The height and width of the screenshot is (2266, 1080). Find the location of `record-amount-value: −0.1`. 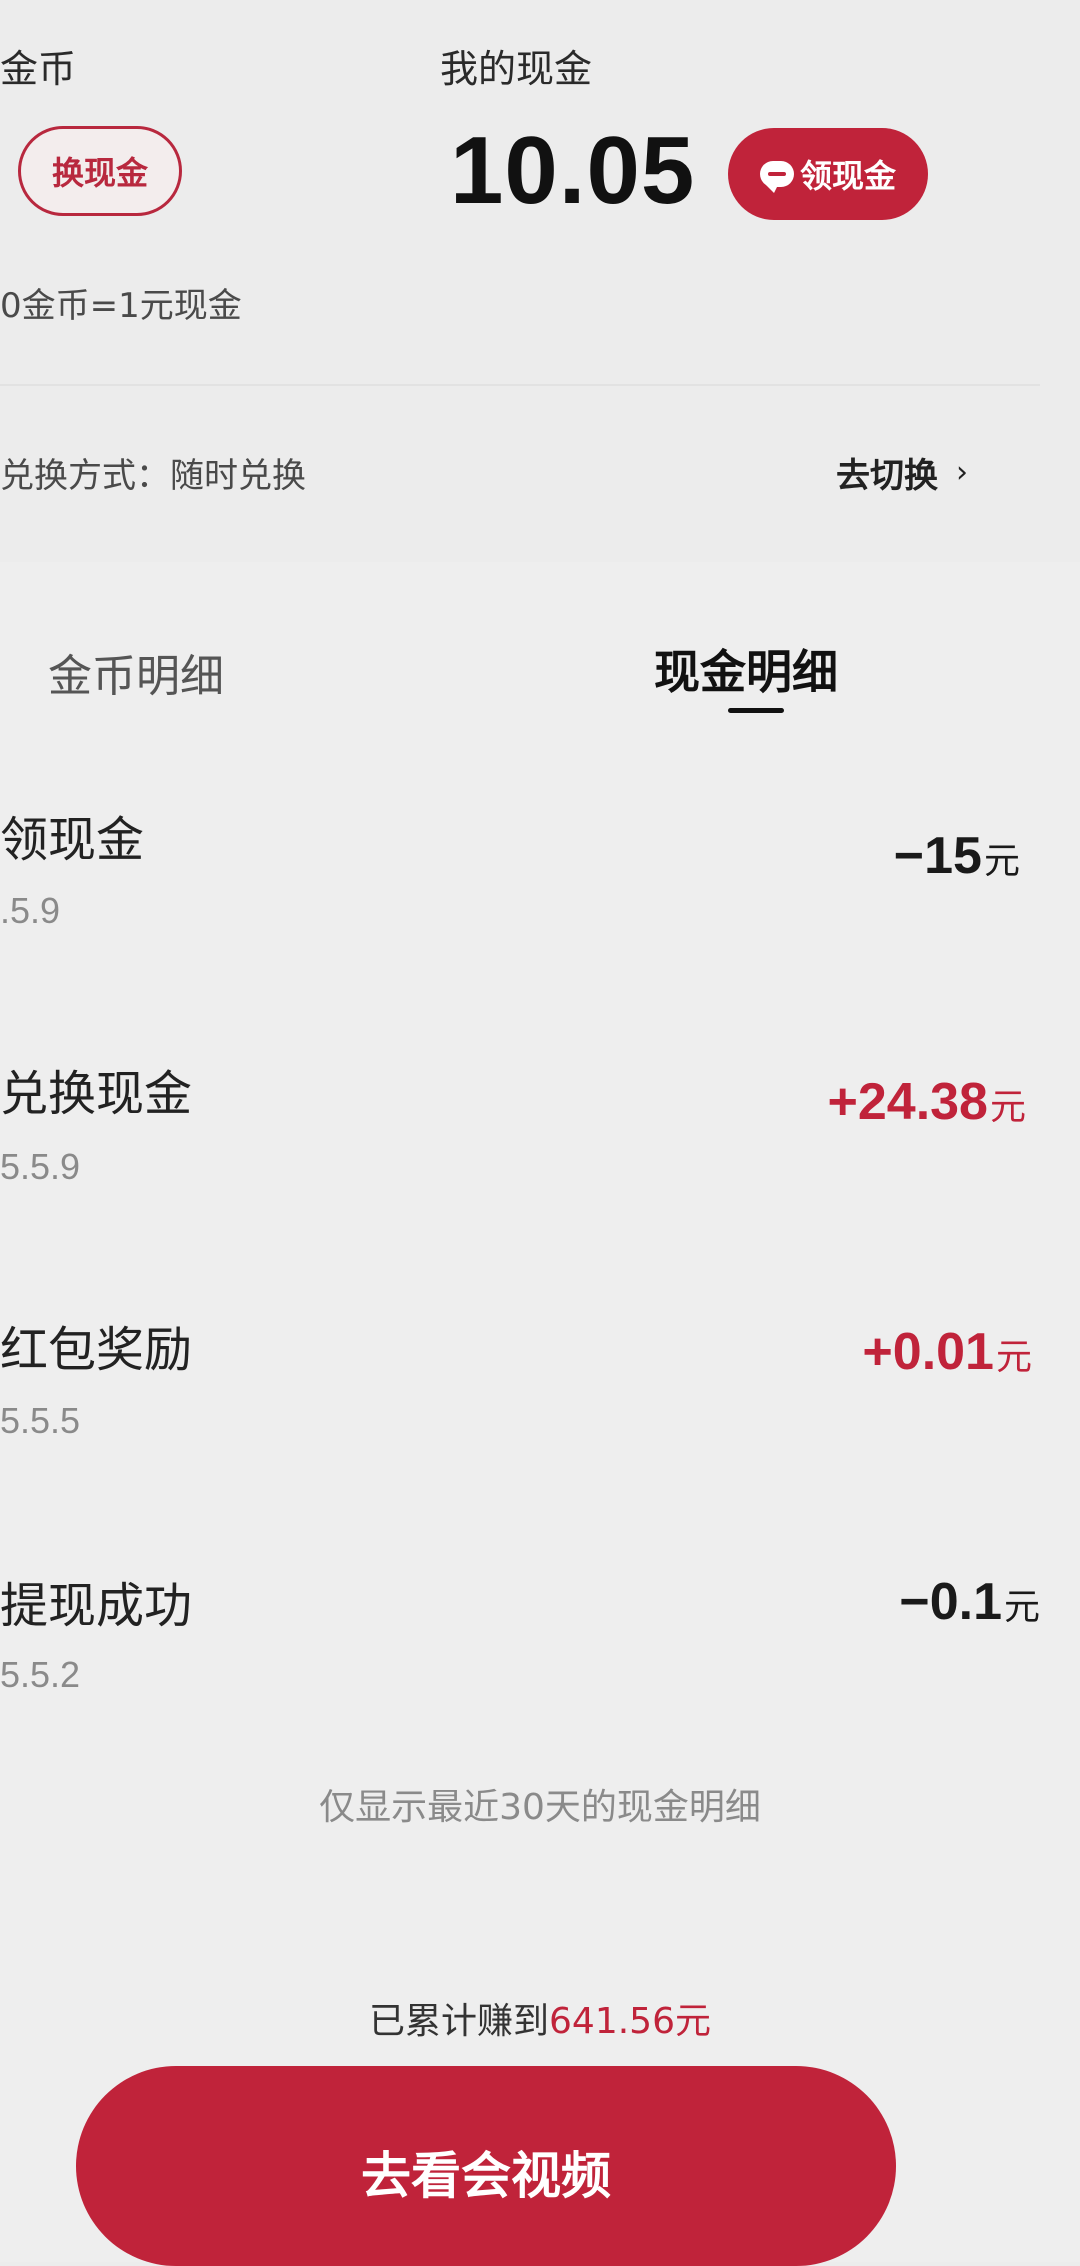

record-amount-value: −0.1 is located at coordinates (950, 1602).